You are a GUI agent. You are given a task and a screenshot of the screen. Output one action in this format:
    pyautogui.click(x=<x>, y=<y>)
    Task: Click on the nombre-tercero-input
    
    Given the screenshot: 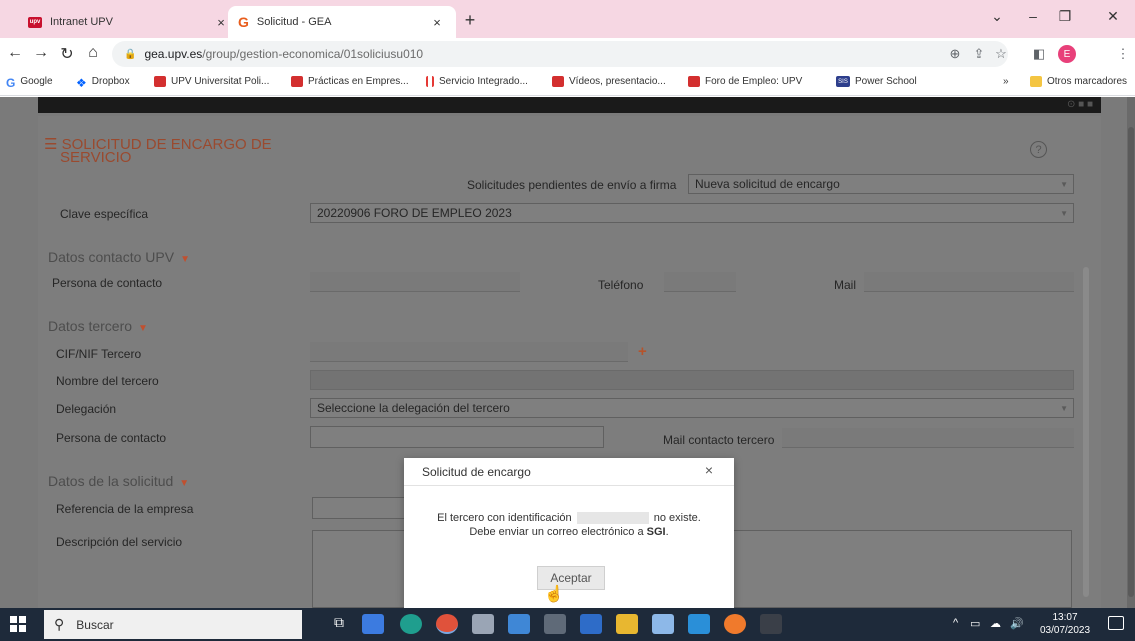 What is the action you would take?
    pyautogui.click(x=692, y=380)
    